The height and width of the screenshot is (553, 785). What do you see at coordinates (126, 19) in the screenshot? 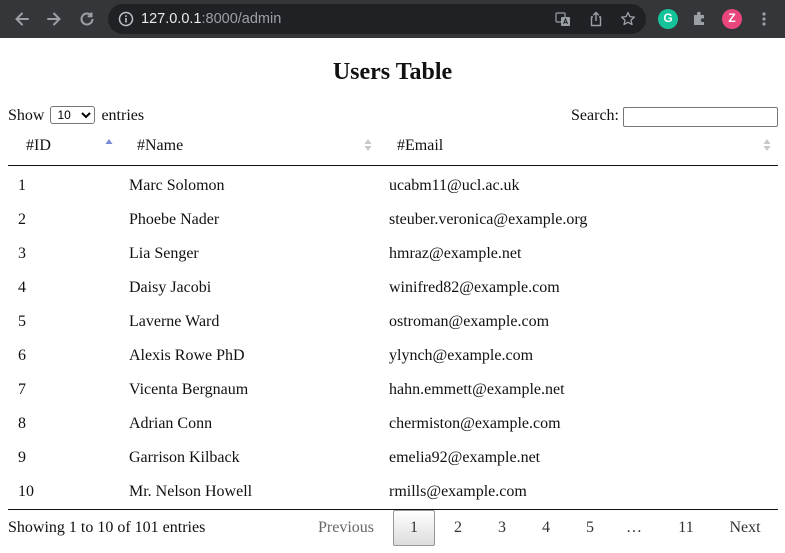
I see `info-icon` at bounding box center [126, 19].